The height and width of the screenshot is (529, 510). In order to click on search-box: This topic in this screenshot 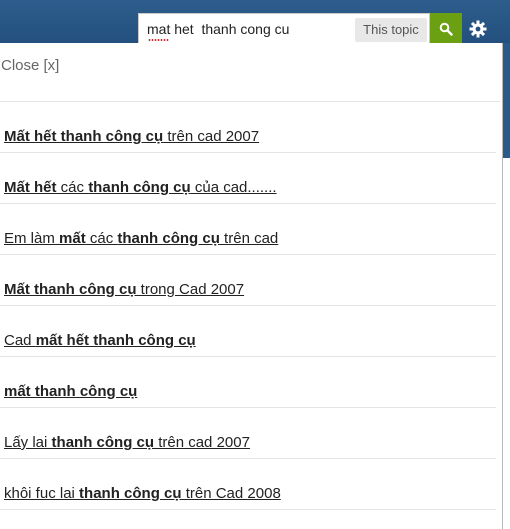, I will do `click(284, 28)`.